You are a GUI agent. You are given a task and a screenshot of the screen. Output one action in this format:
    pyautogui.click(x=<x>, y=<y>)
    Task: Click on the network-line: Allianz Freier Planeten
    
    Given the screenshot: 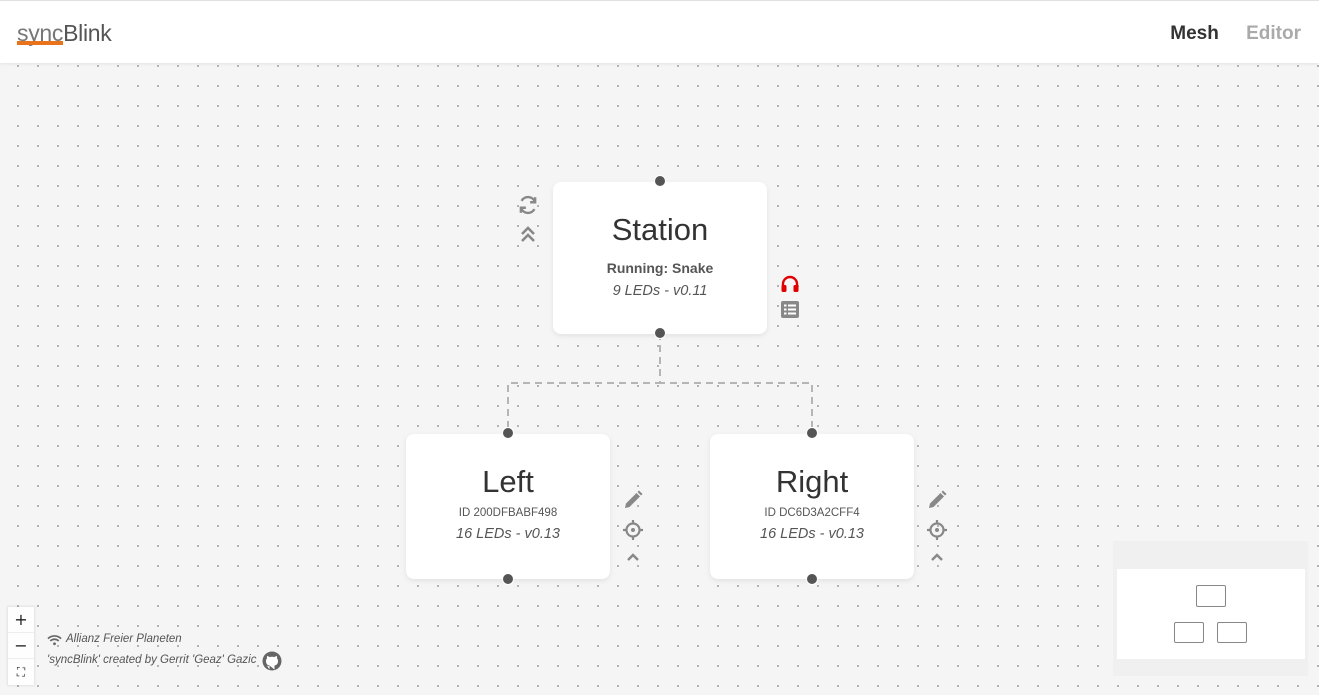 What is the action you would take?
    pyautogui.click(x=166, y=639)
    